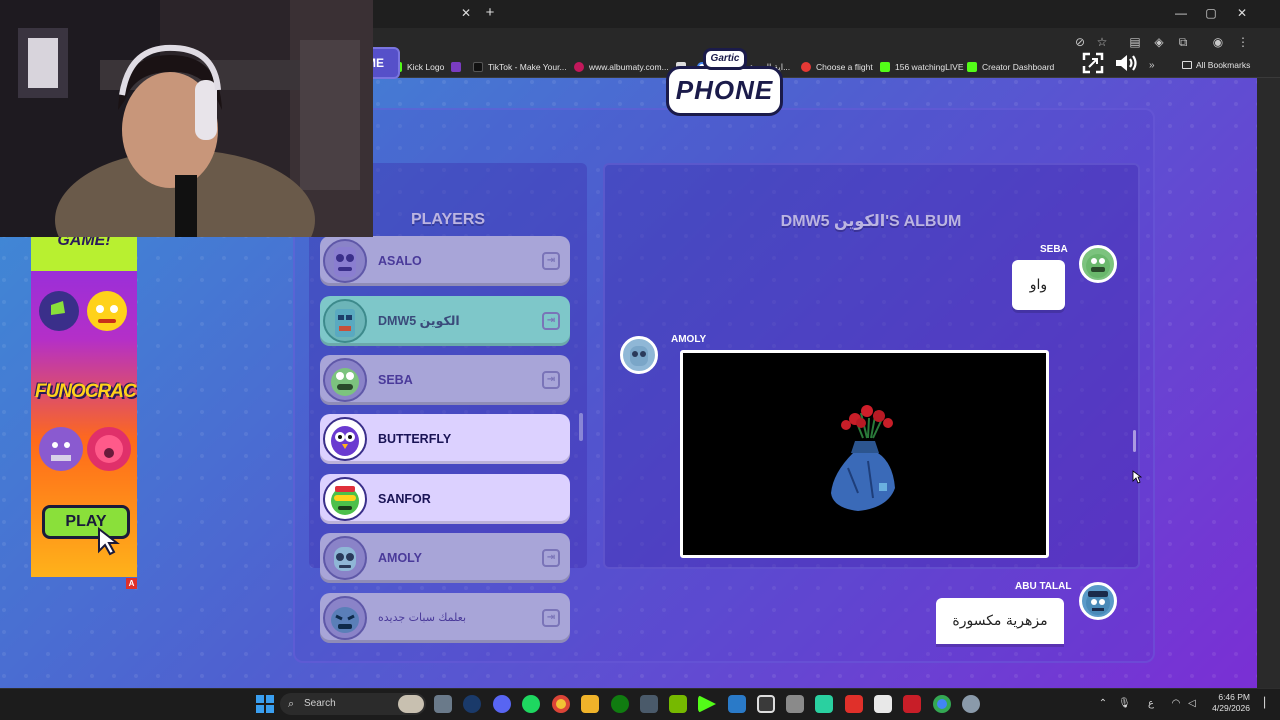 Image resolution: width=1280 pixels, height=720 pixels. What do you see at coordinates (86, 391) in the screenshot?
I see `ad-brand: FUNOCRACY` at bounding box center [86, 391].